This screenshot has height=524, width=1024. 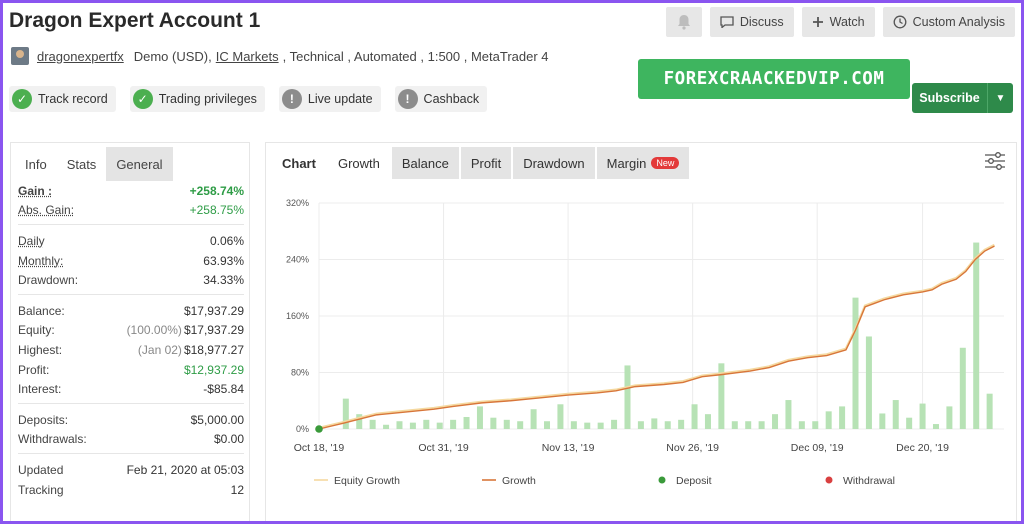 I want to click on stat-value: -$85.84, so click(x=223, y=389).